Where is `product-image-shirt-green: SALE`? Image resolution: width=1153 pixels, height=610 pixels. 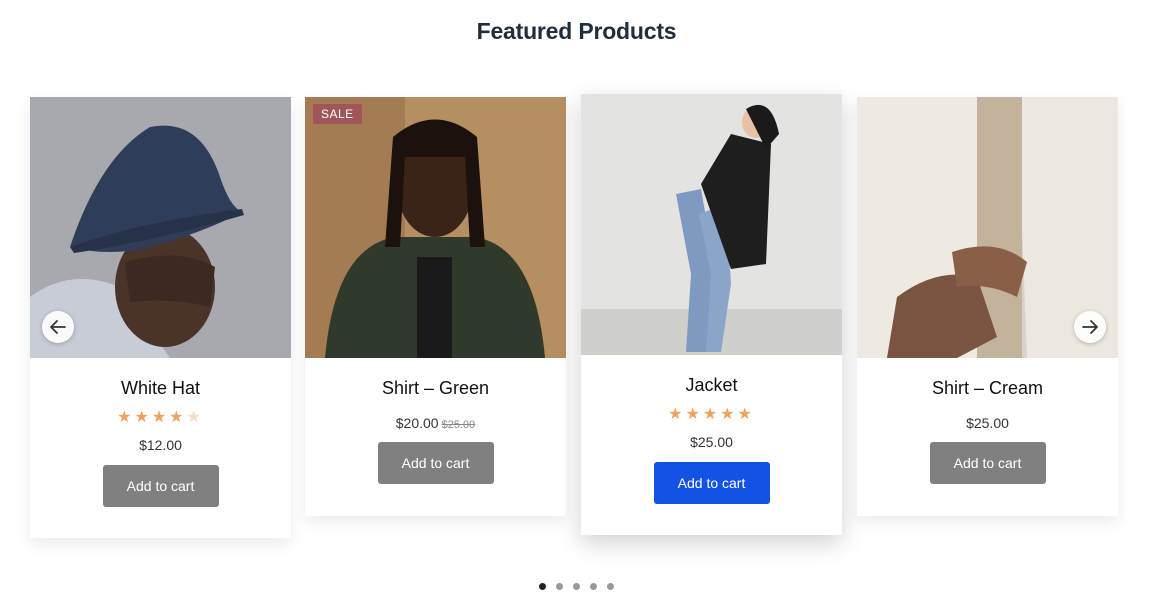
product-image-shirt-green: SALE is located at coordinates (435, 227).